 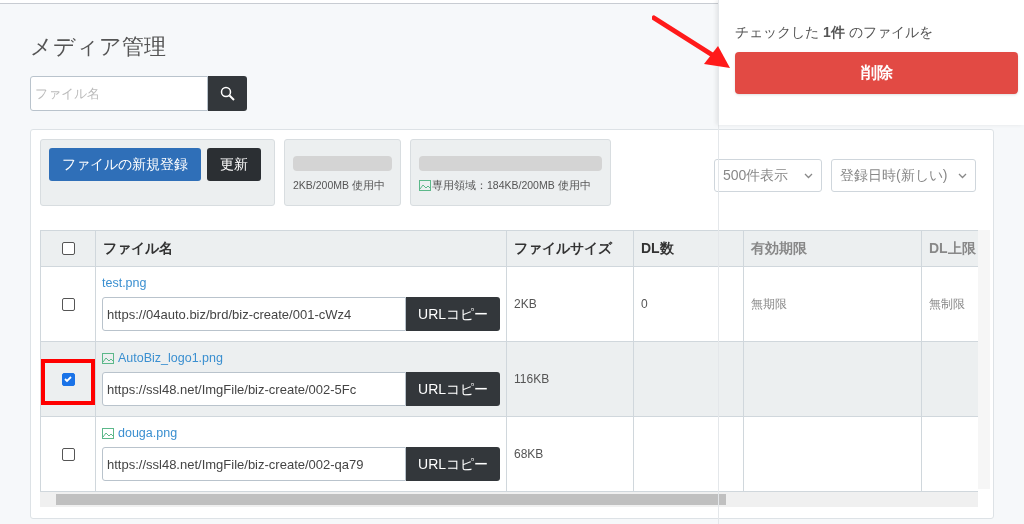 What do you see at coordinates (98, 47) in the screenshot?
I see `page-title: メディア管理` at bounding box center [98, 47].